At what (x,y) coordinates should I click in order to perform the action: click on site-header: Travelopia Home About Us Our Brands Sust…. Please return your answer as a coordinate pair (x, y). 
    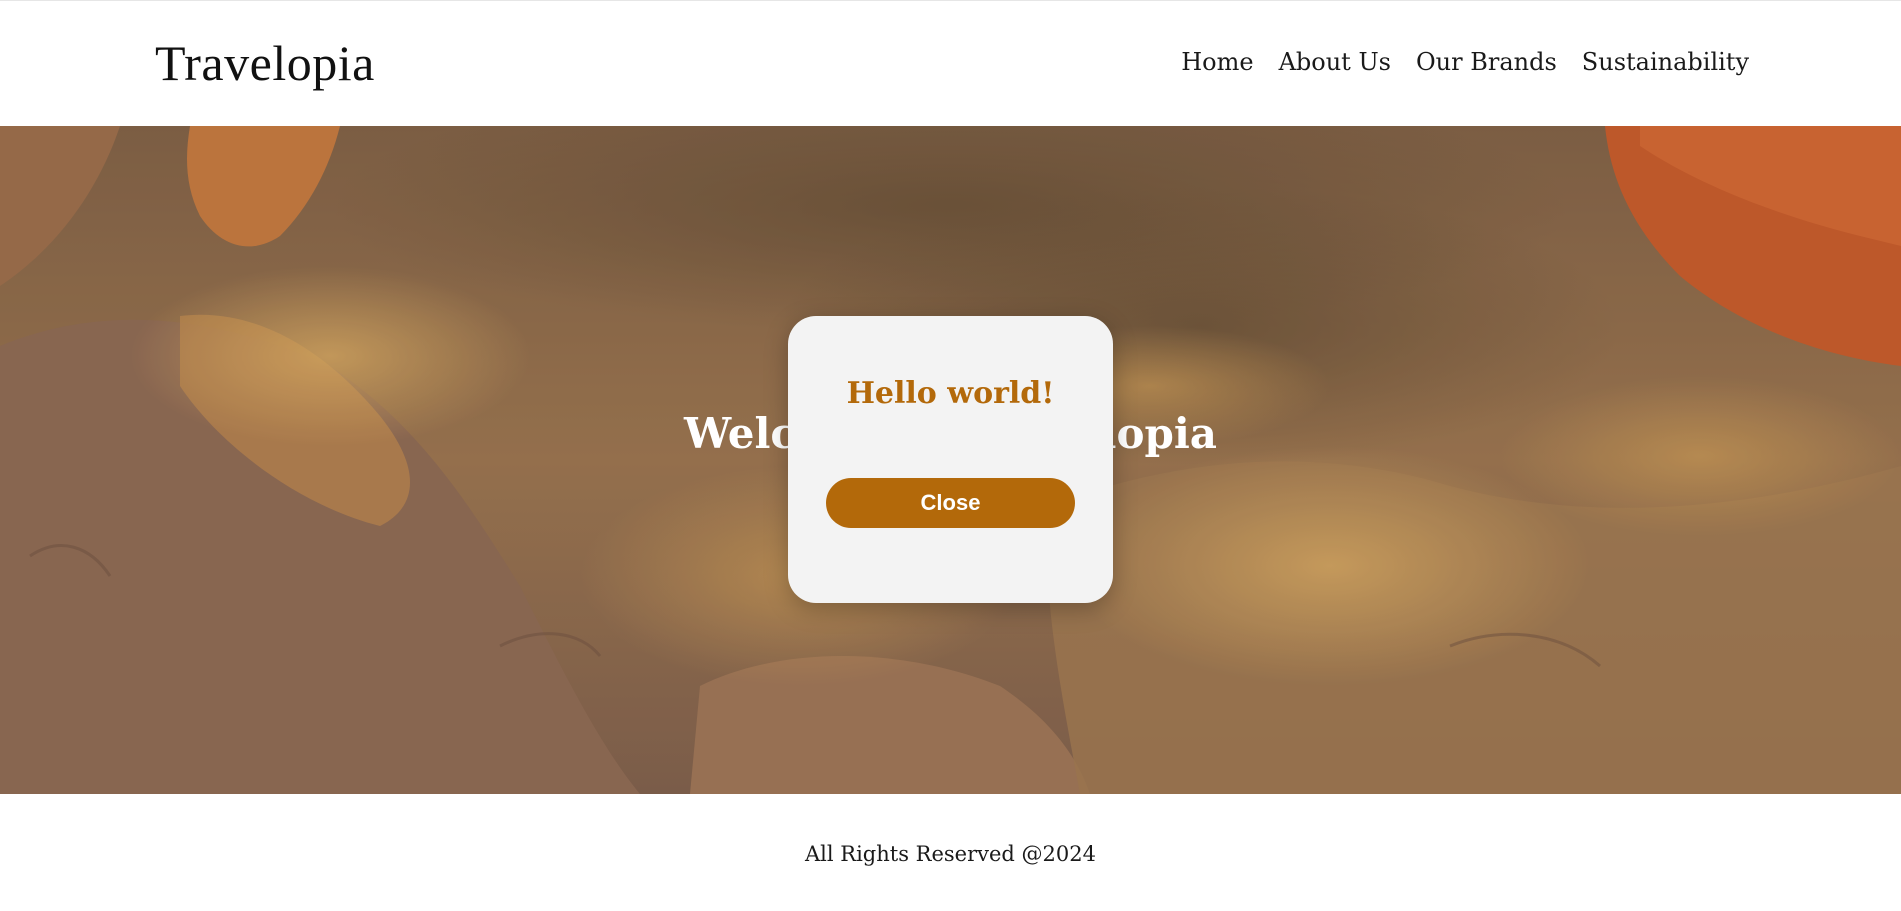
    Looking at the image, I should click on (950, 63).